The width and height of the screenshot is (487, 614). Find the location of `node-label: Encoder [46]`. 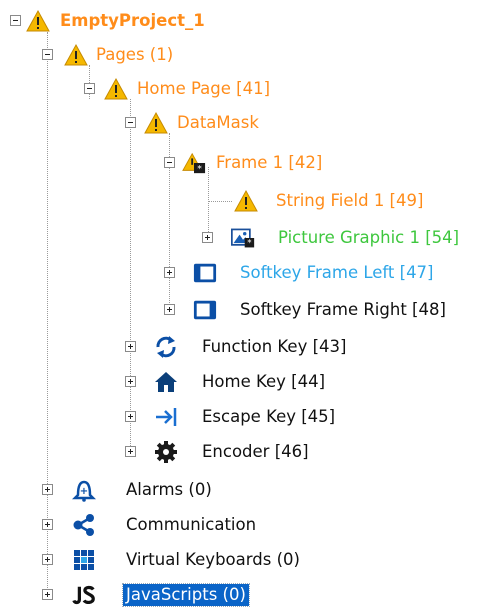

node-label: Encoder [46] is located at coordinates (255, 451).